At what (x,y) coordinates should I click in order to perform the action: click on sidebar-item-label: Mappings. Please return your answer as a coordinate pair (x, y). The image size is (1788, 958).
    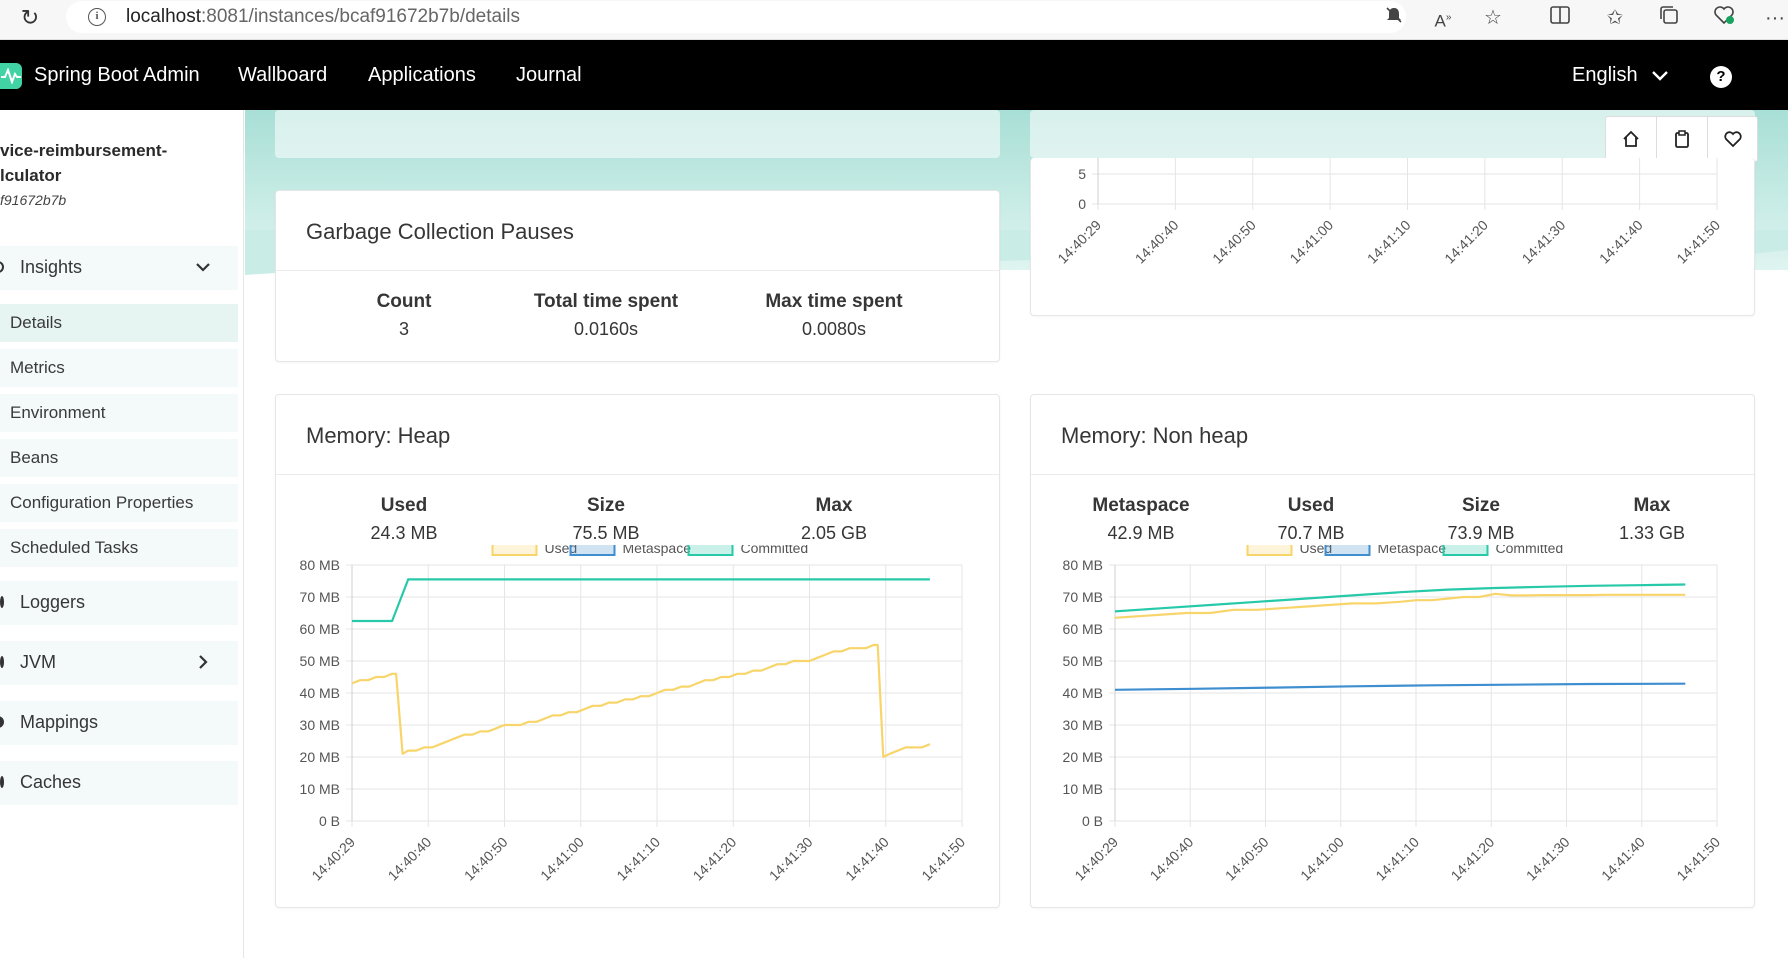
    Looking at the image, I should click on (59, 722).